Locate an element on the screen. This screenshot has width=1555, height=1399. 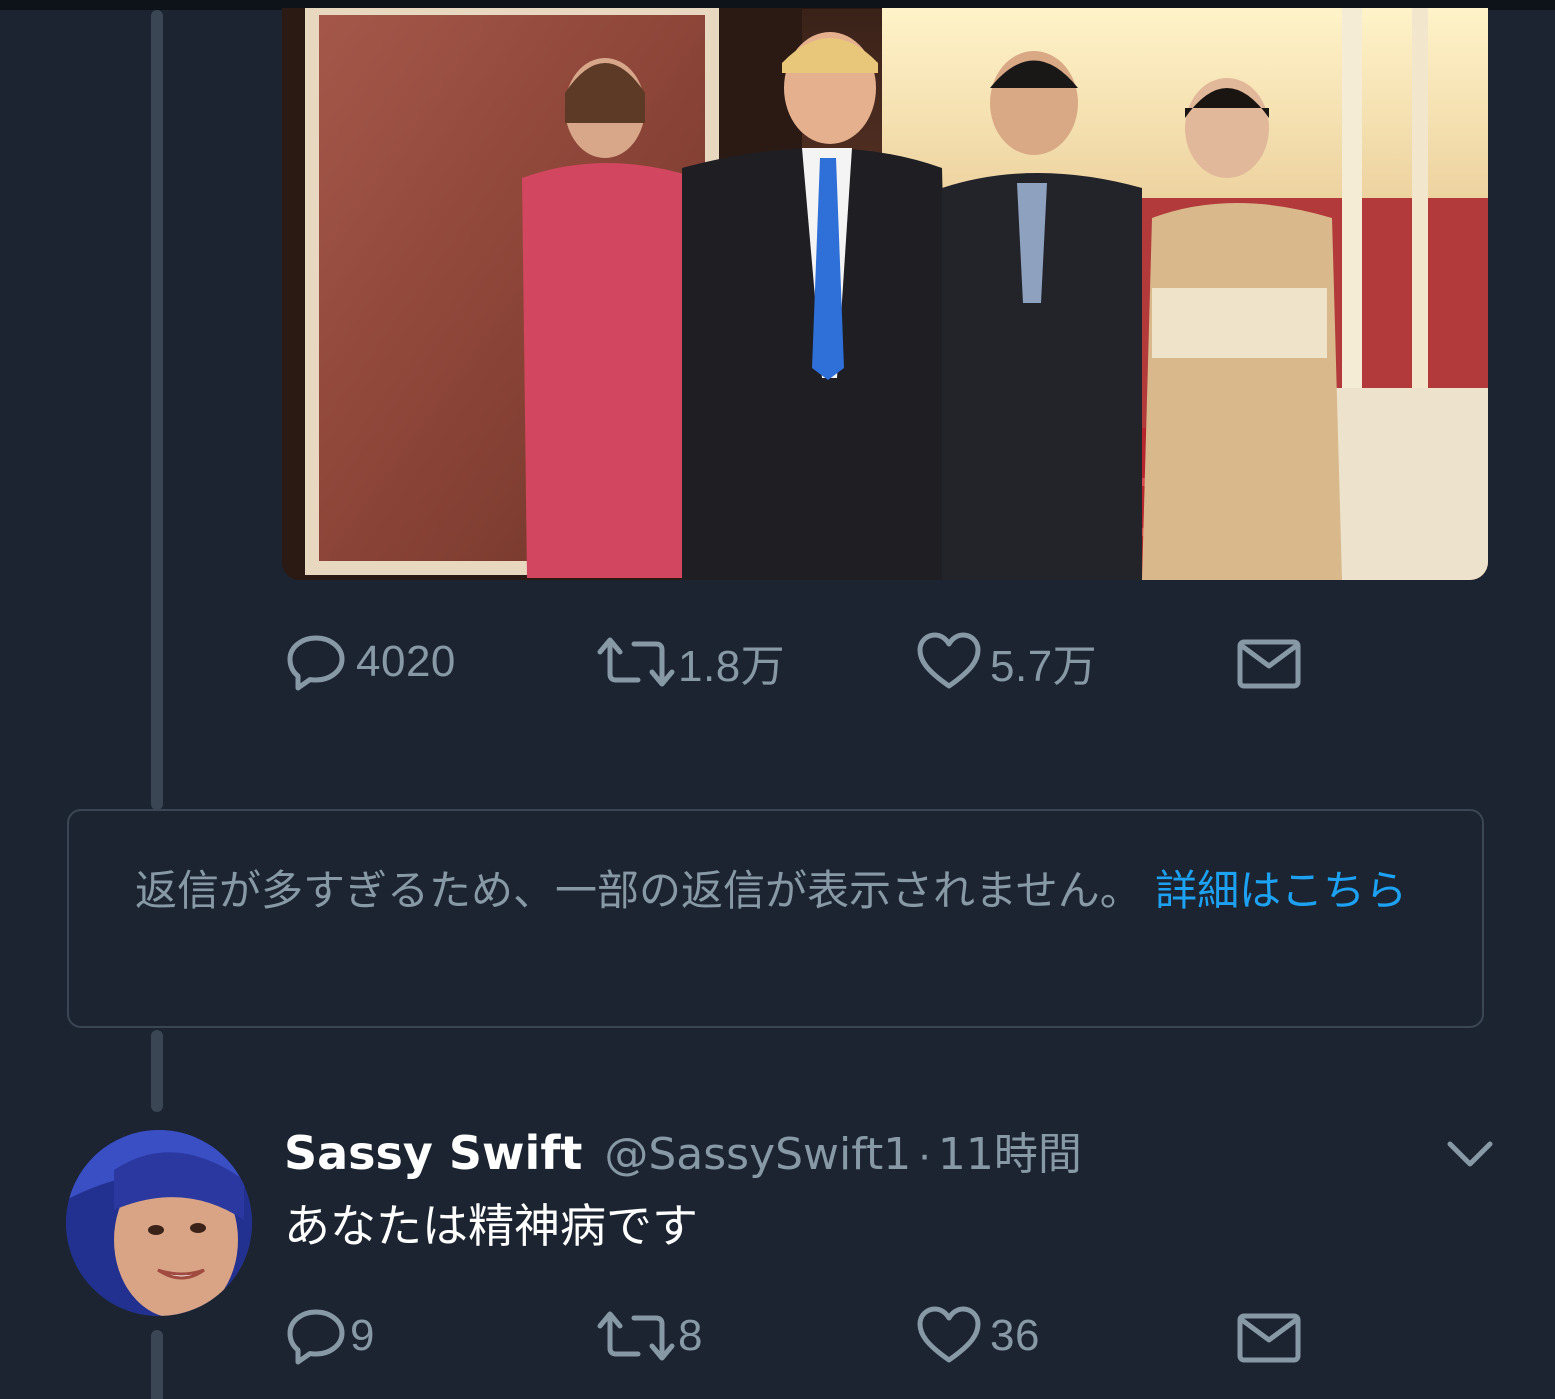
notice-message: 返信が多すぎるため、一部の返信が表示されません。 詳細はこちら is located at coordinates (780, 891).